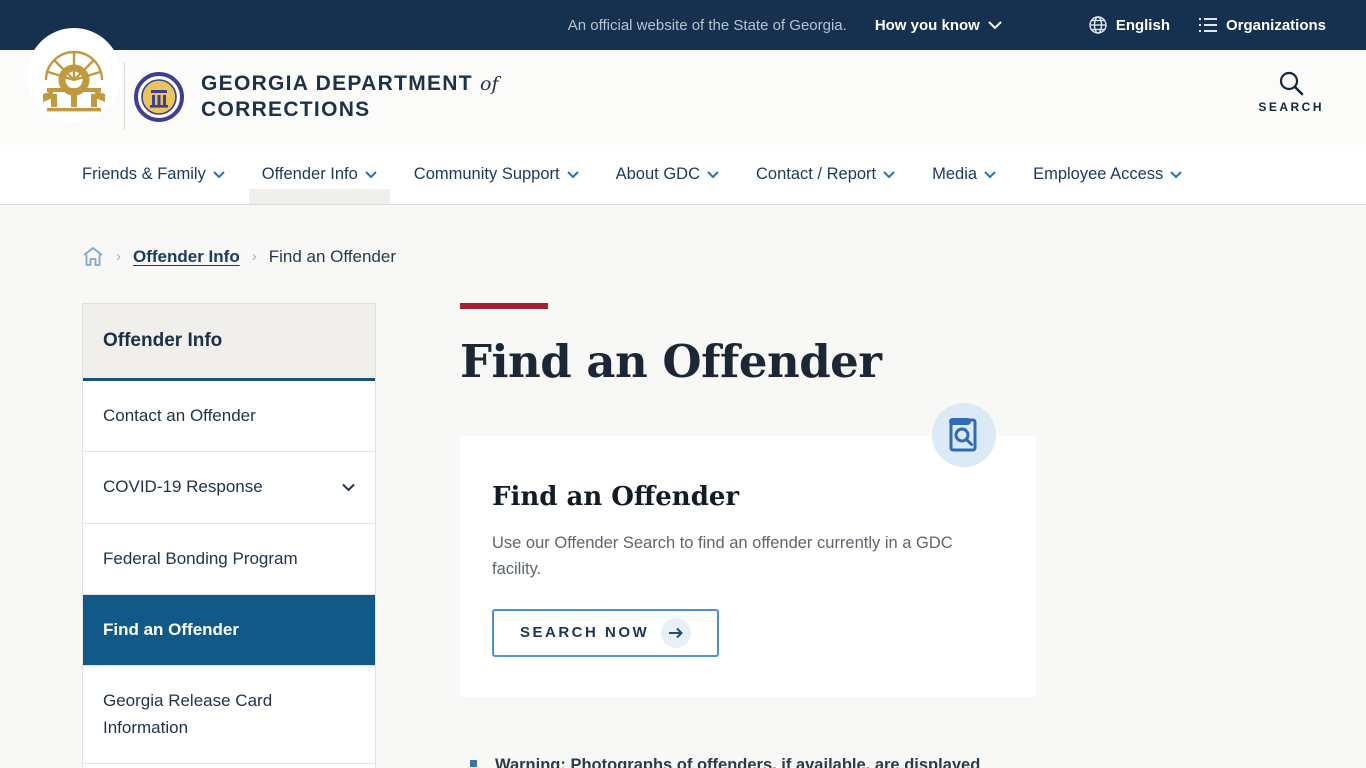 This screenshot has height=768, width=1366. What do you see at coordinates (159, 97) in the screenshot?
I see `gdc-seal` at bounding box center [159, 97].